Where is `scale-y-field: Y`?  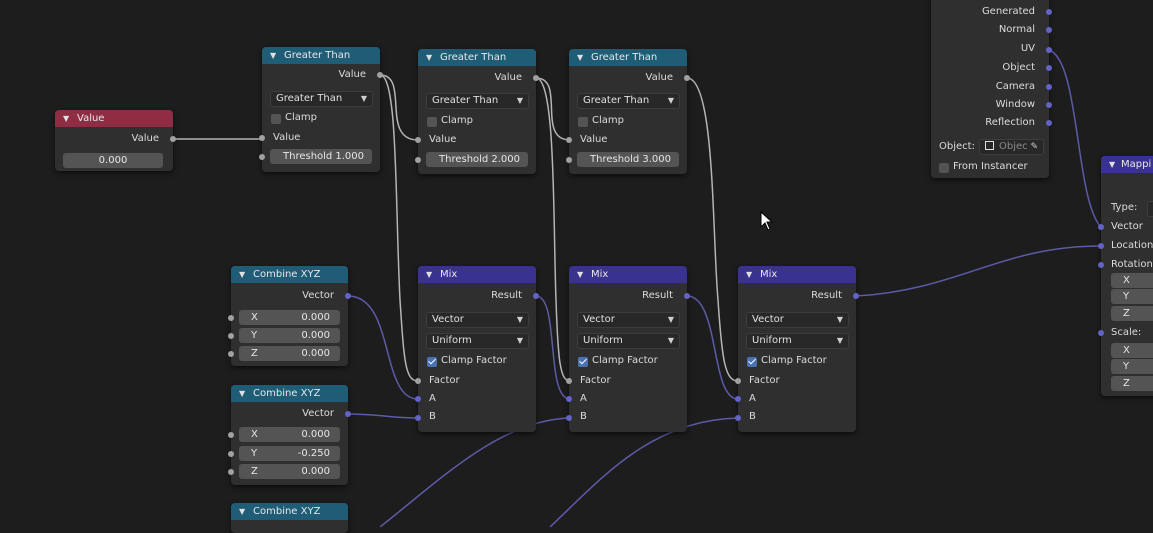 scale-y-field: Y is located at coordinates (1132, 366).